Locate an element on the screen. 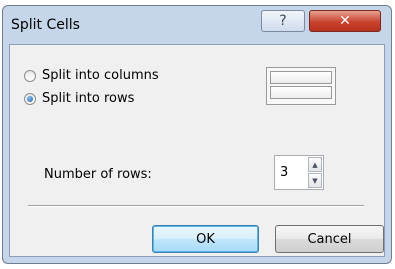  number-of-rows-label: Number of rows: is located at coordinates (98, 174).